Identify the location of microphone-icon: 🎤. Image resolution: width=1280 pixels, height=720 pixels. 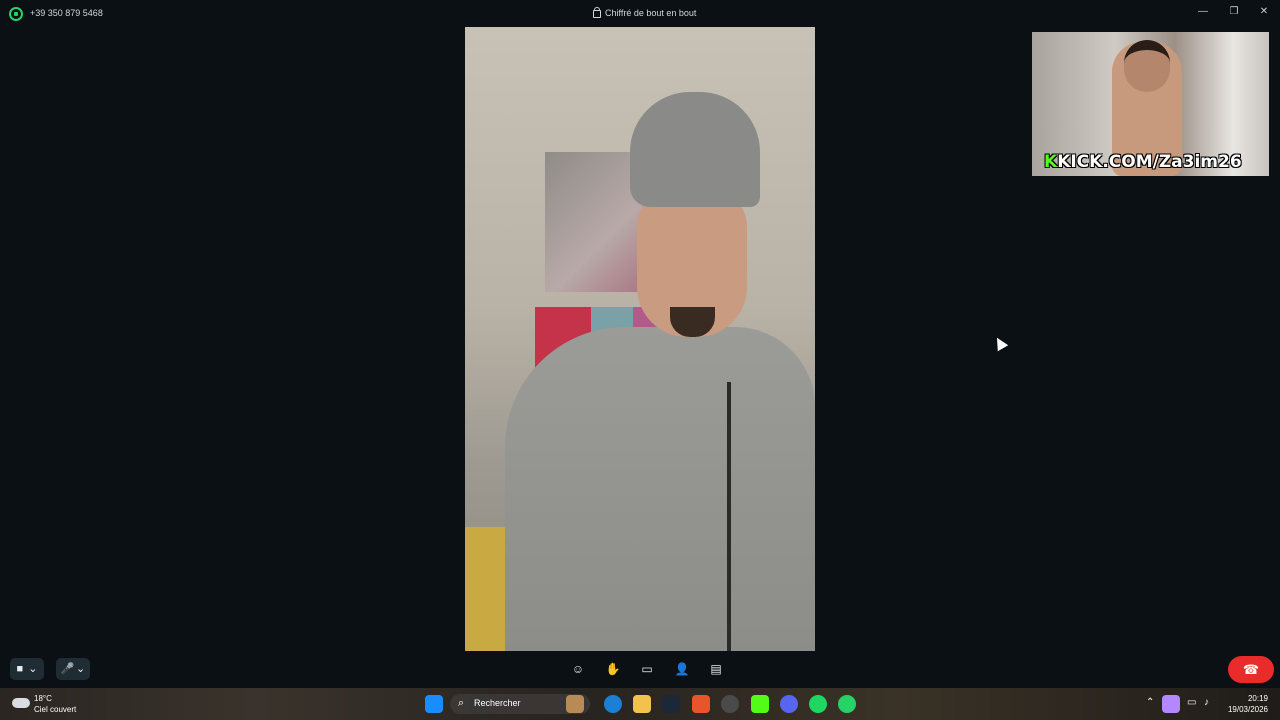
(68, 669).